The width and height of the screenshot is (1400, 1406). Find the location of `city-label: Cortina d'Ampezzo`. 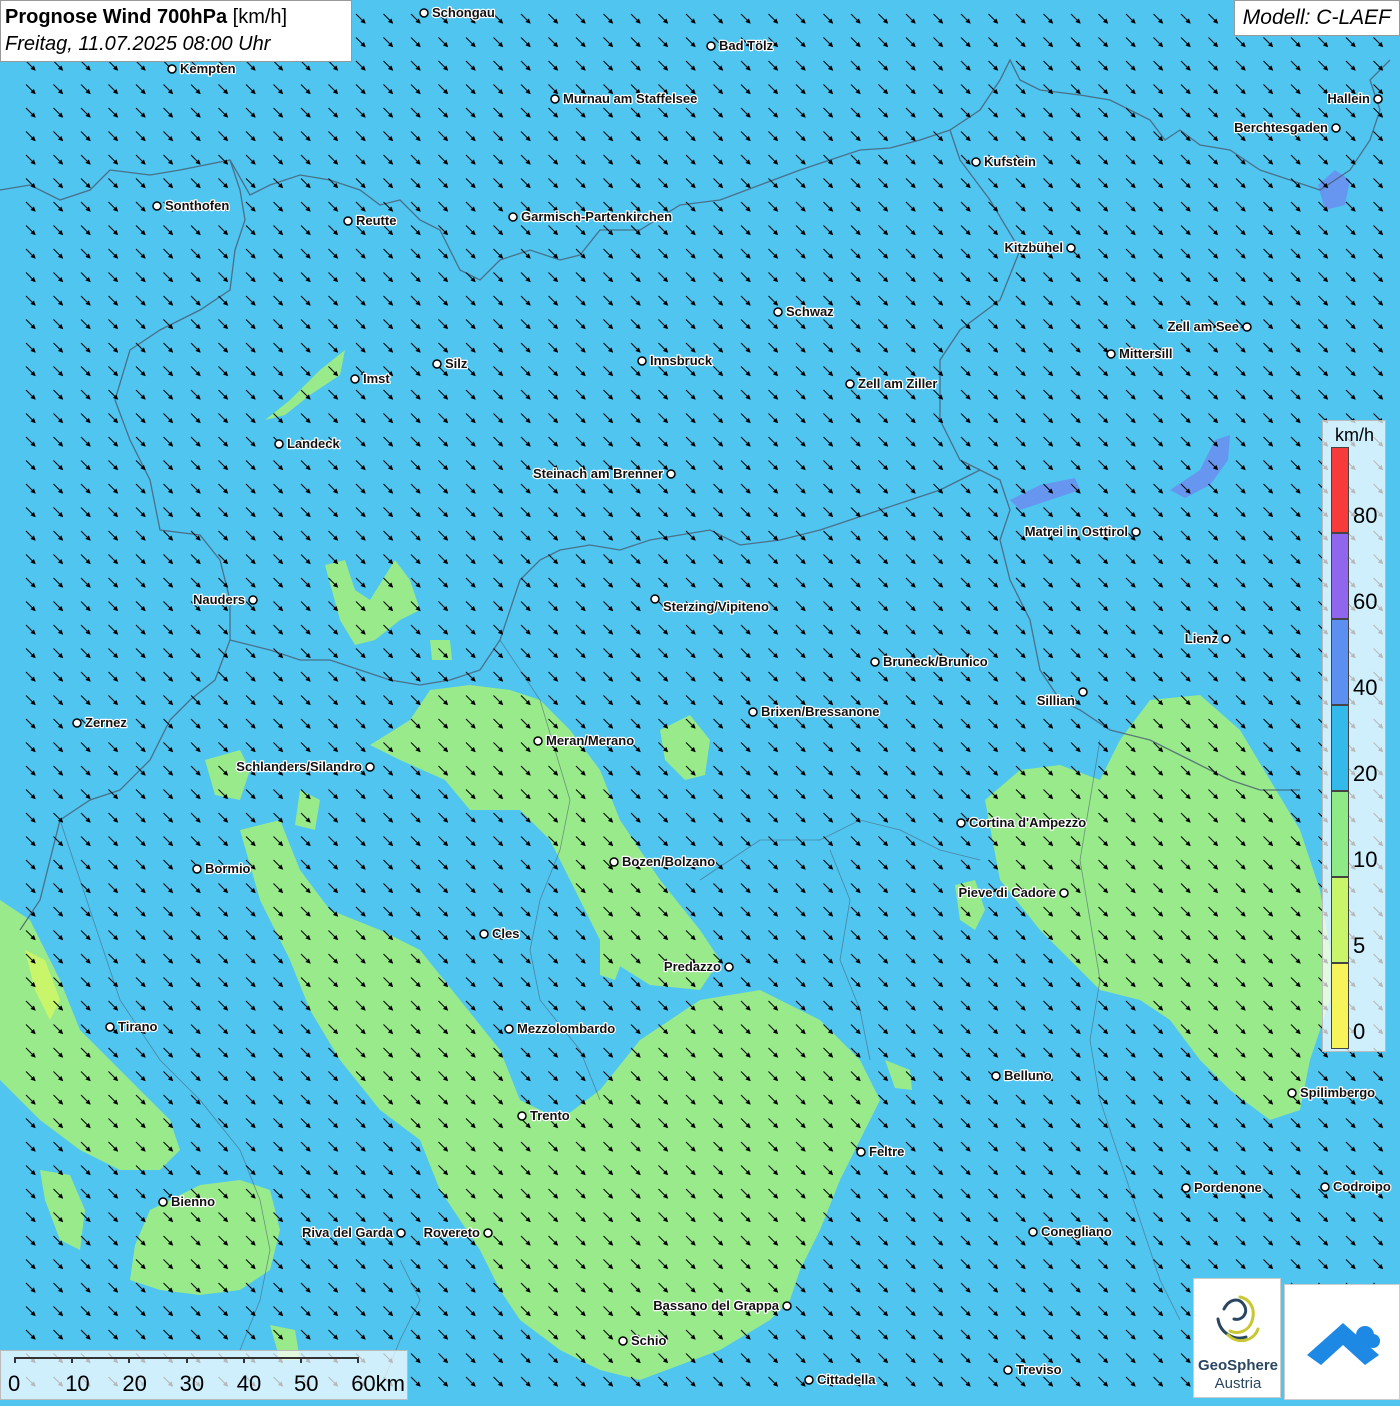

city-label: Cortina d'Ampezzo is located at coordinates (1027, 822).